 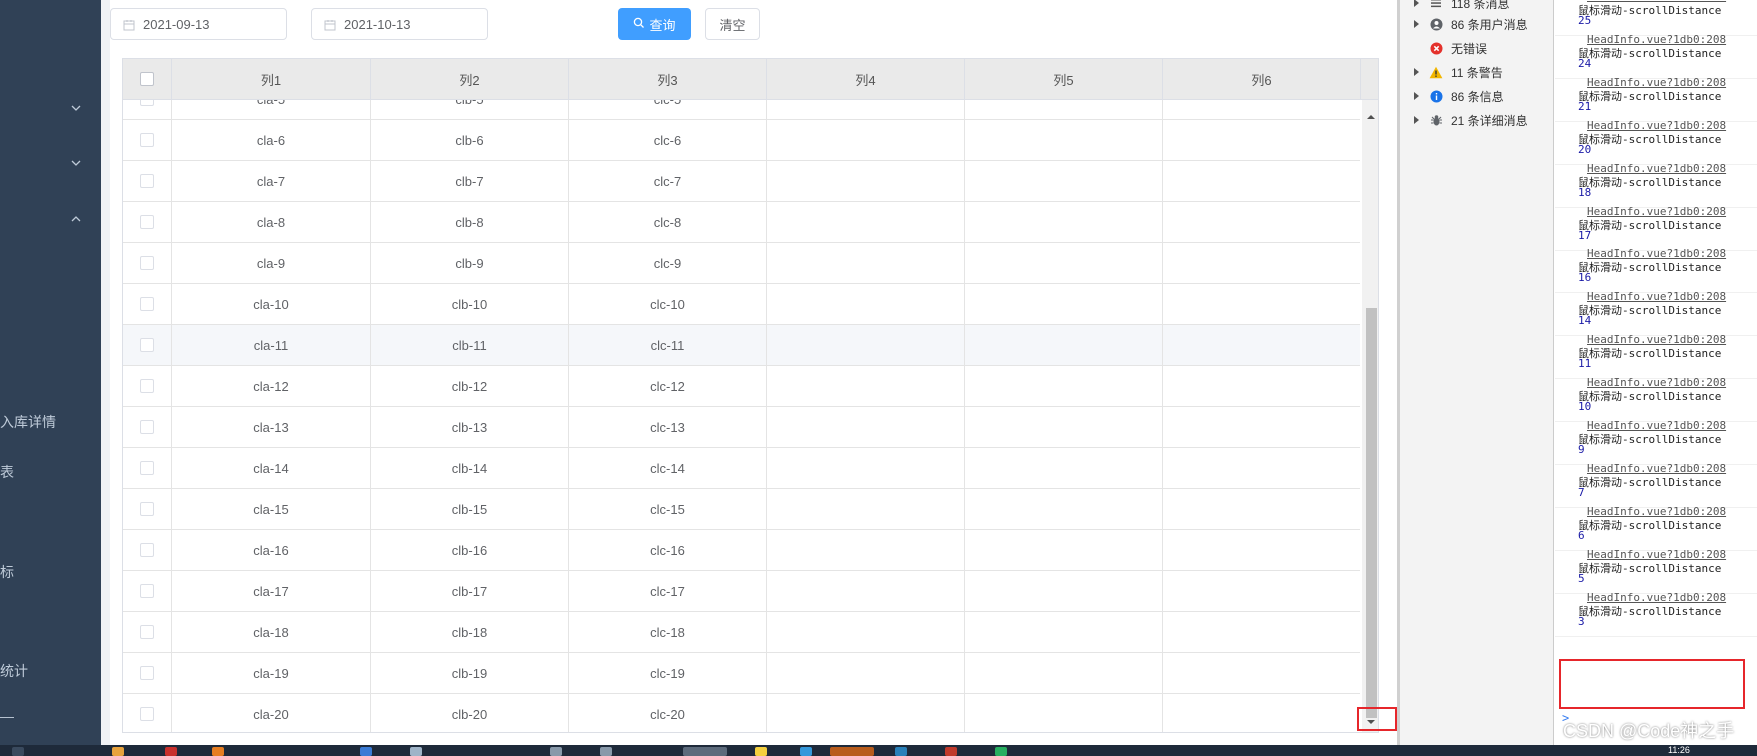 What do you see at coordinates (741, 386) in the screenshot?
I see `table-row: cla-12 clb-12 clc-12` at bounding box center [741, 386].